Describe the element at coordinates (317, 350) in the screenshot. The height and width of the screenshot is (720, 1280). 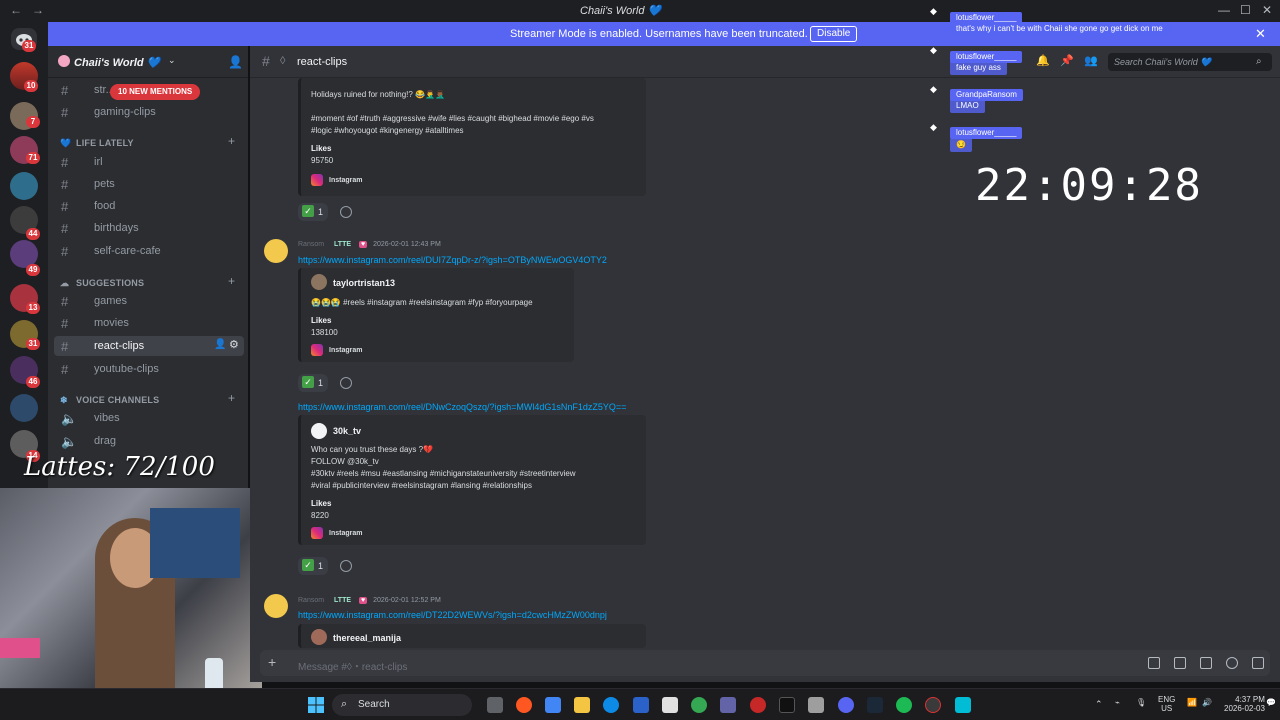
I see `instagram-icon` at that location.